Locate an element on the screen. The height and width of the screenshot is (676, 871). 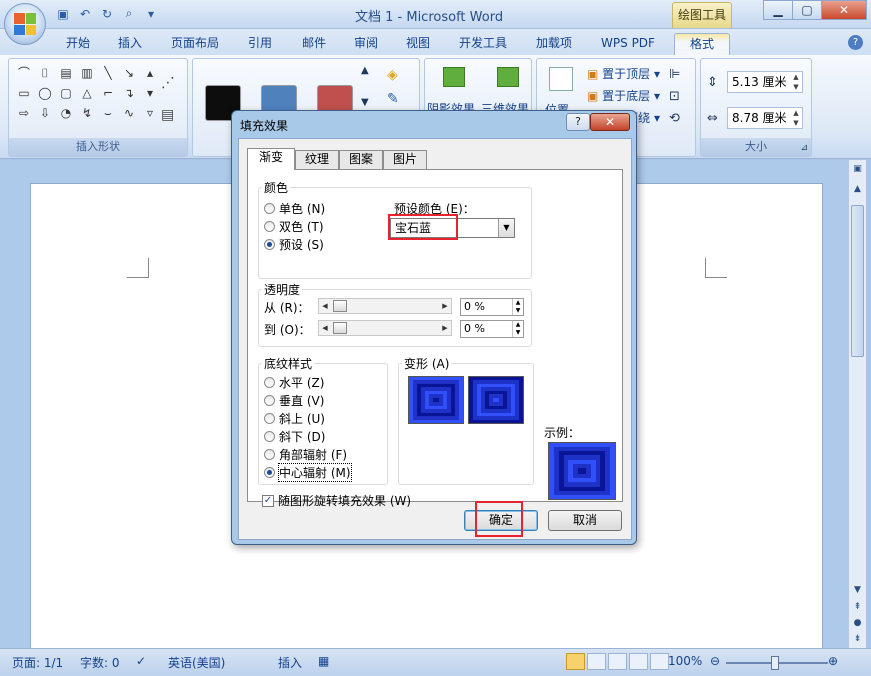
shapes-gallery: ⌒ ⌷ ▤ ▥ ╲ ↘ ▴ ▭ ◯ ▢ △ ⌐ ↴ ▾ ⇨ ⇩ ◔ ↯ ⌣ ∿ ▿ is located at coordinates (87, 93).